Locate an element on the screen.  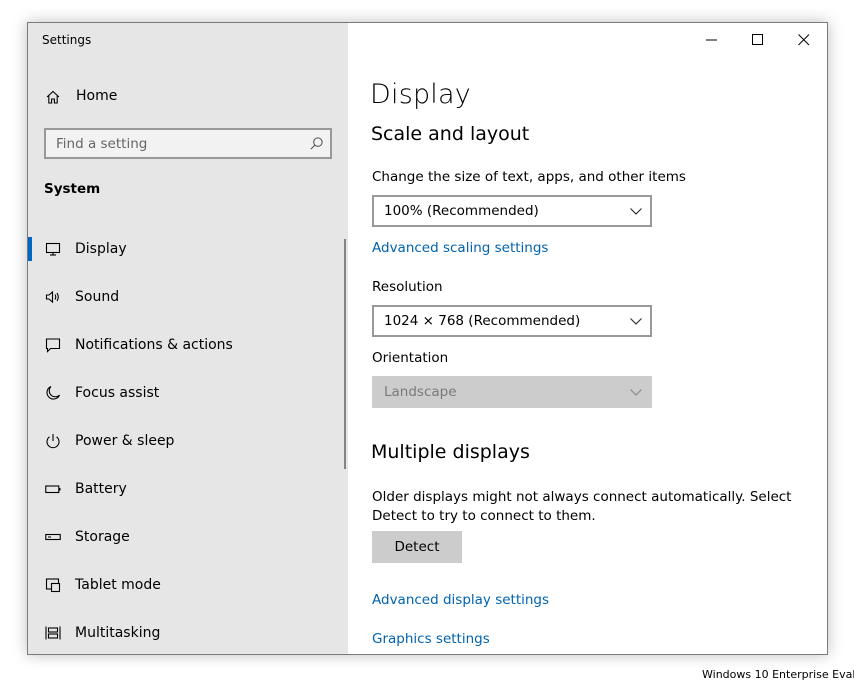
minimize-button is located at coordinates (712, 40).